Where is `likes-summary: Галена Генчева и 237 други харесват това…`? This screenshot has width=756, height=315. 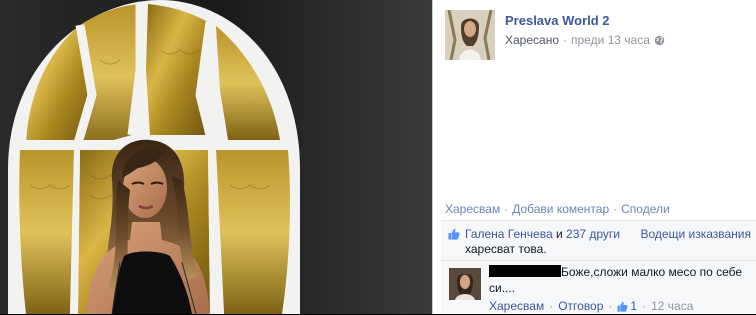 likes-summary: Галена Генчева и 237 други харесват това… is located at coordinates (598, 241).